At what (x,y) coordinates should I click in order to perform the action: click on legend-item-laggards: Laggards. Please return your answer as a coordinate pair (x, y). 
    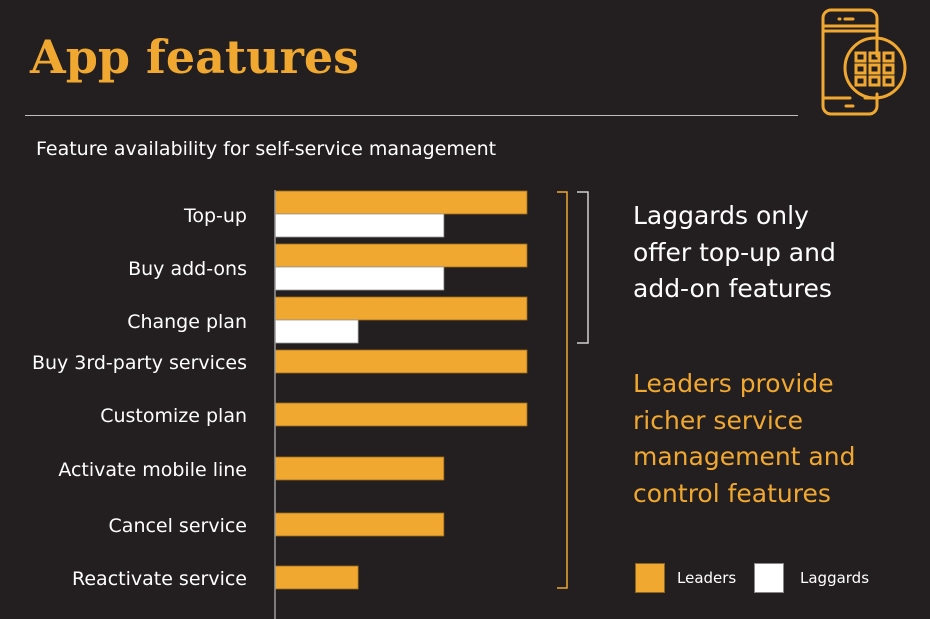
    Looking at the image, I should click on (811, 578).